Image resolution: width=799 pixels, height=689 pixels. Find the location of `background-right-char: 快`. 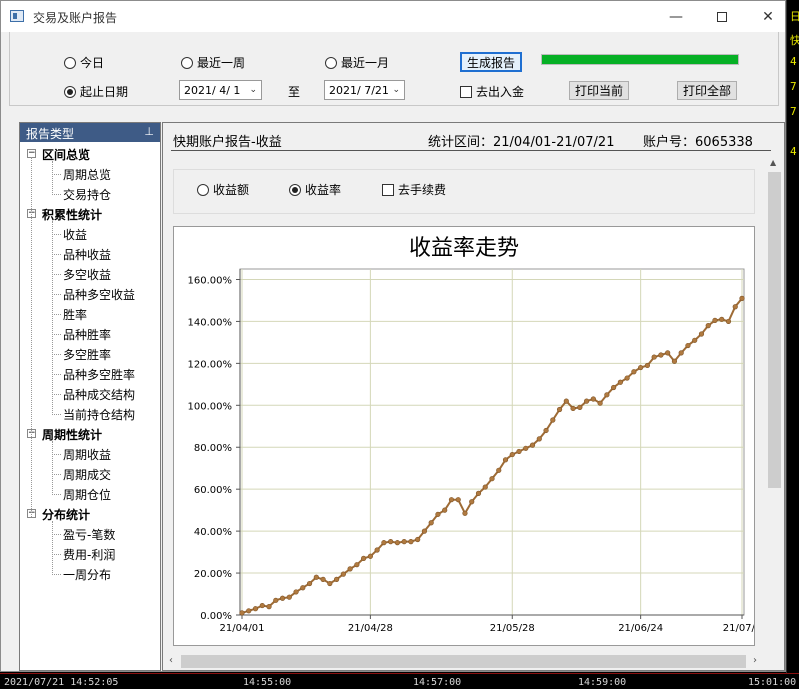

background-right-char: 快 is located at coordinates (794, 40).